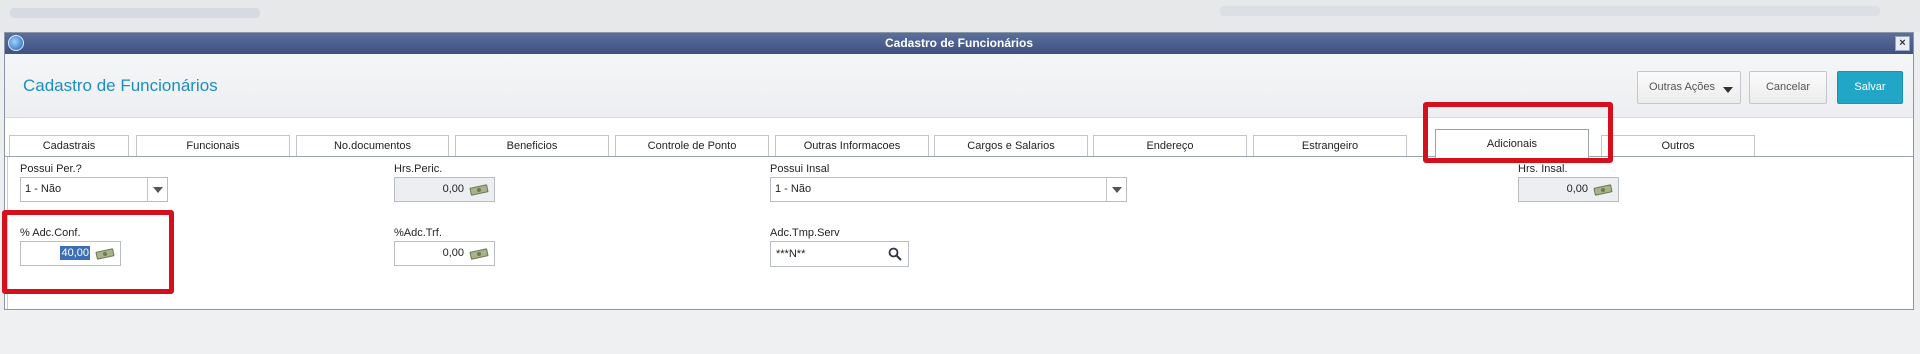 Image resolution: width=1920 pixels, height=354 pixels. I want to click on app-logo-icon, so click(16, 43).